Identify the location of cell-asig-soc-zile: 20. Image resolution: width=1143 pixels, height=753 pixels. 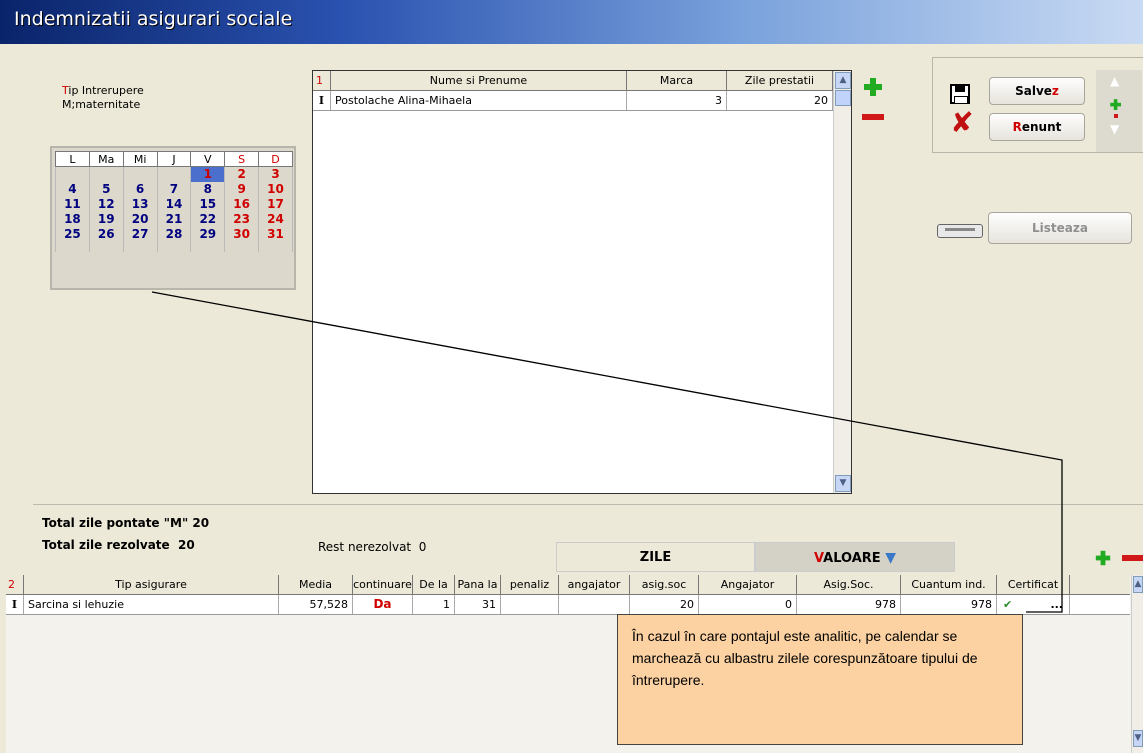
(664, 604).